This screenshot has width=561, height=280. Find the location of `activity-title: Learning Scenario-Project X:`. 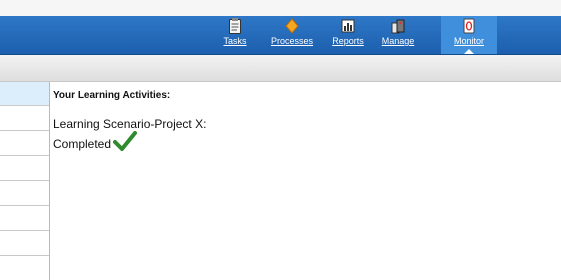

activity-title: Learning Scenario-Project X: is located at coordinates (130, 124).